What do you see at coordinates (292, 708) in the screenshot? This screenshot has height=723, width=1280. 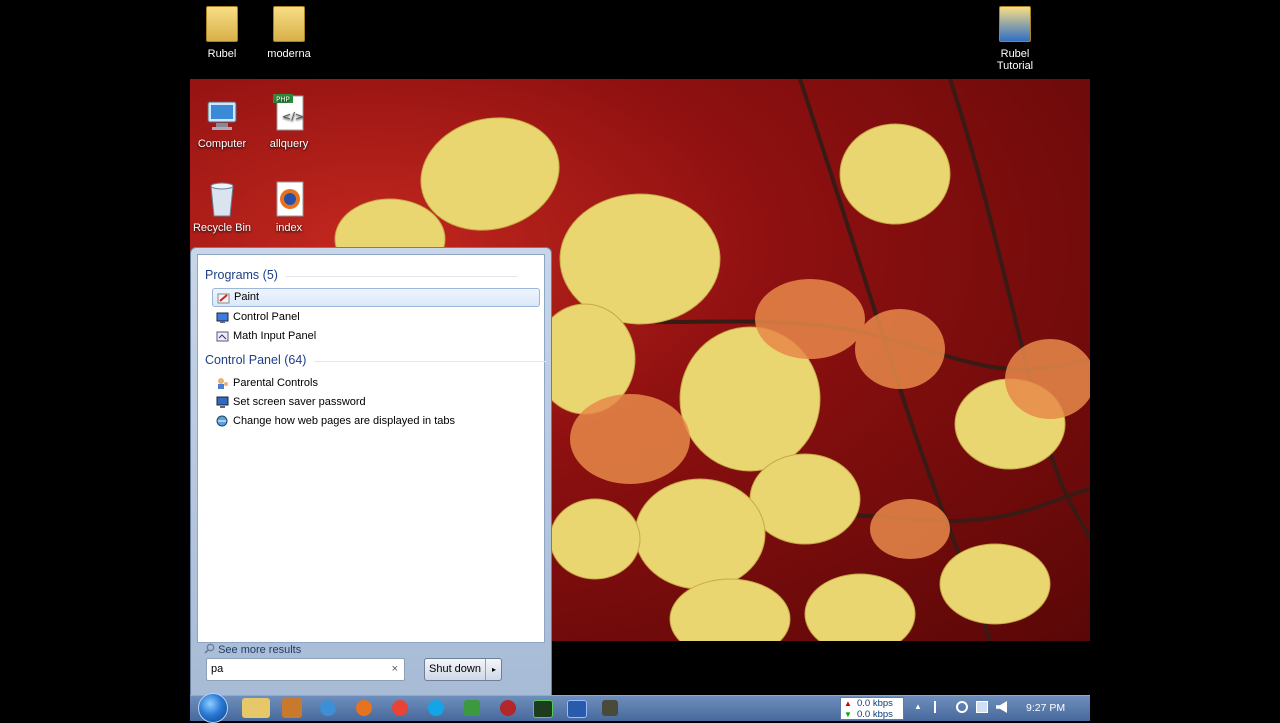 I see `media-player-taskbar-icon` at bounding box center [292, 708].